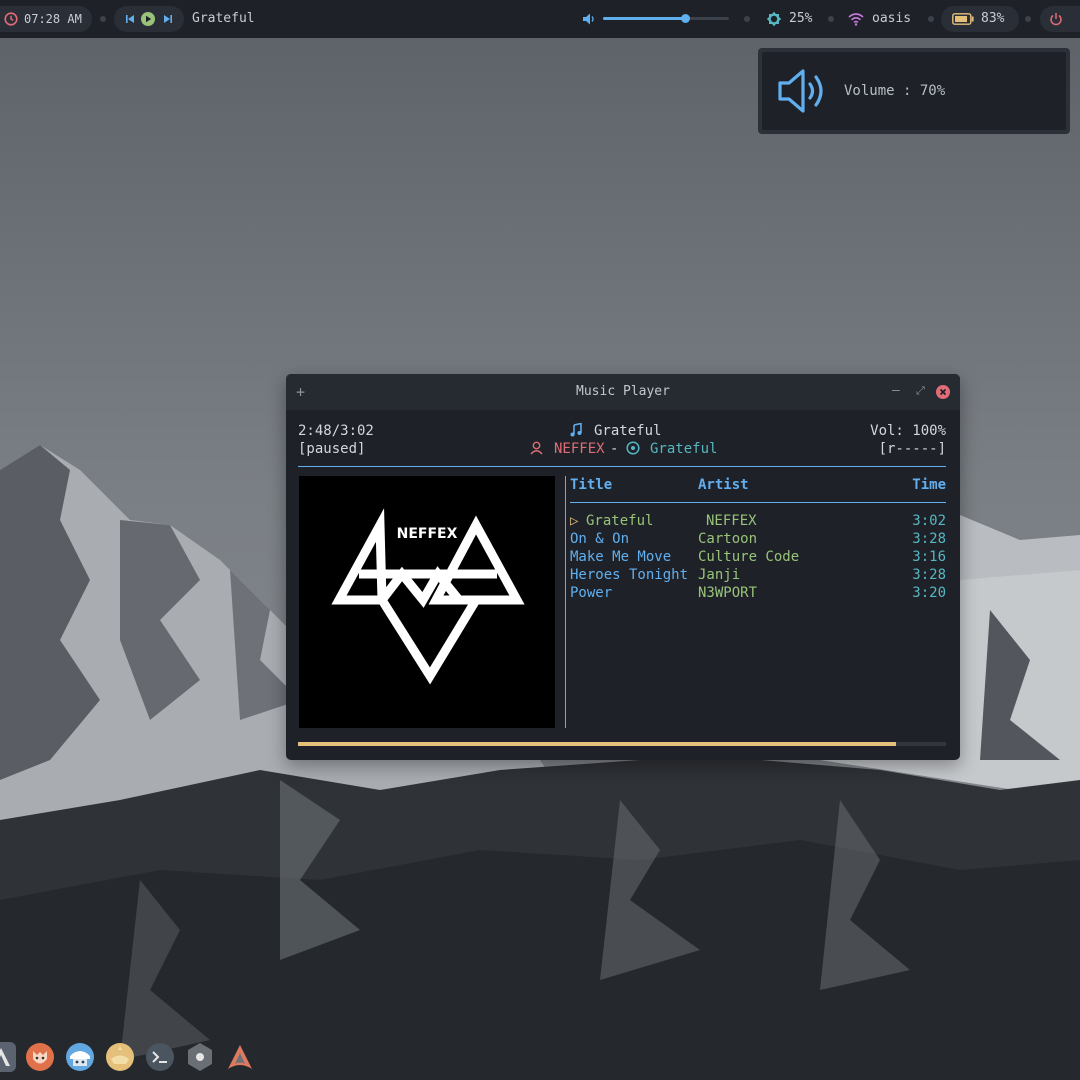 The width and height of the screenshot is (1080, 1080). What do you see at coordinates (644, 18) in the screenshot?
I see `volume-slider-fill` at bounding box center [644, 18].